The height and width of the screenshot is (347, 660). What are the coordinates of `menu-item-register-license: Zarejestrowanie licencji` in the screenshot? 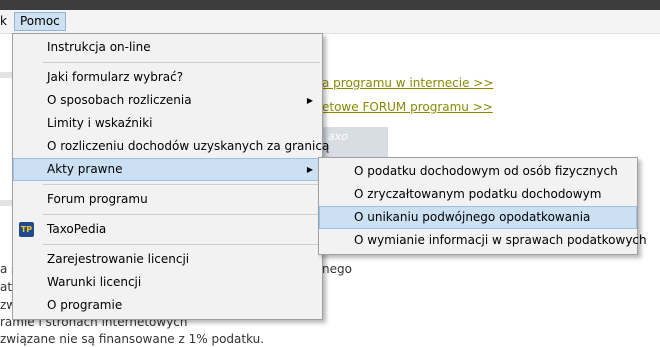 It's located at (167, 259).